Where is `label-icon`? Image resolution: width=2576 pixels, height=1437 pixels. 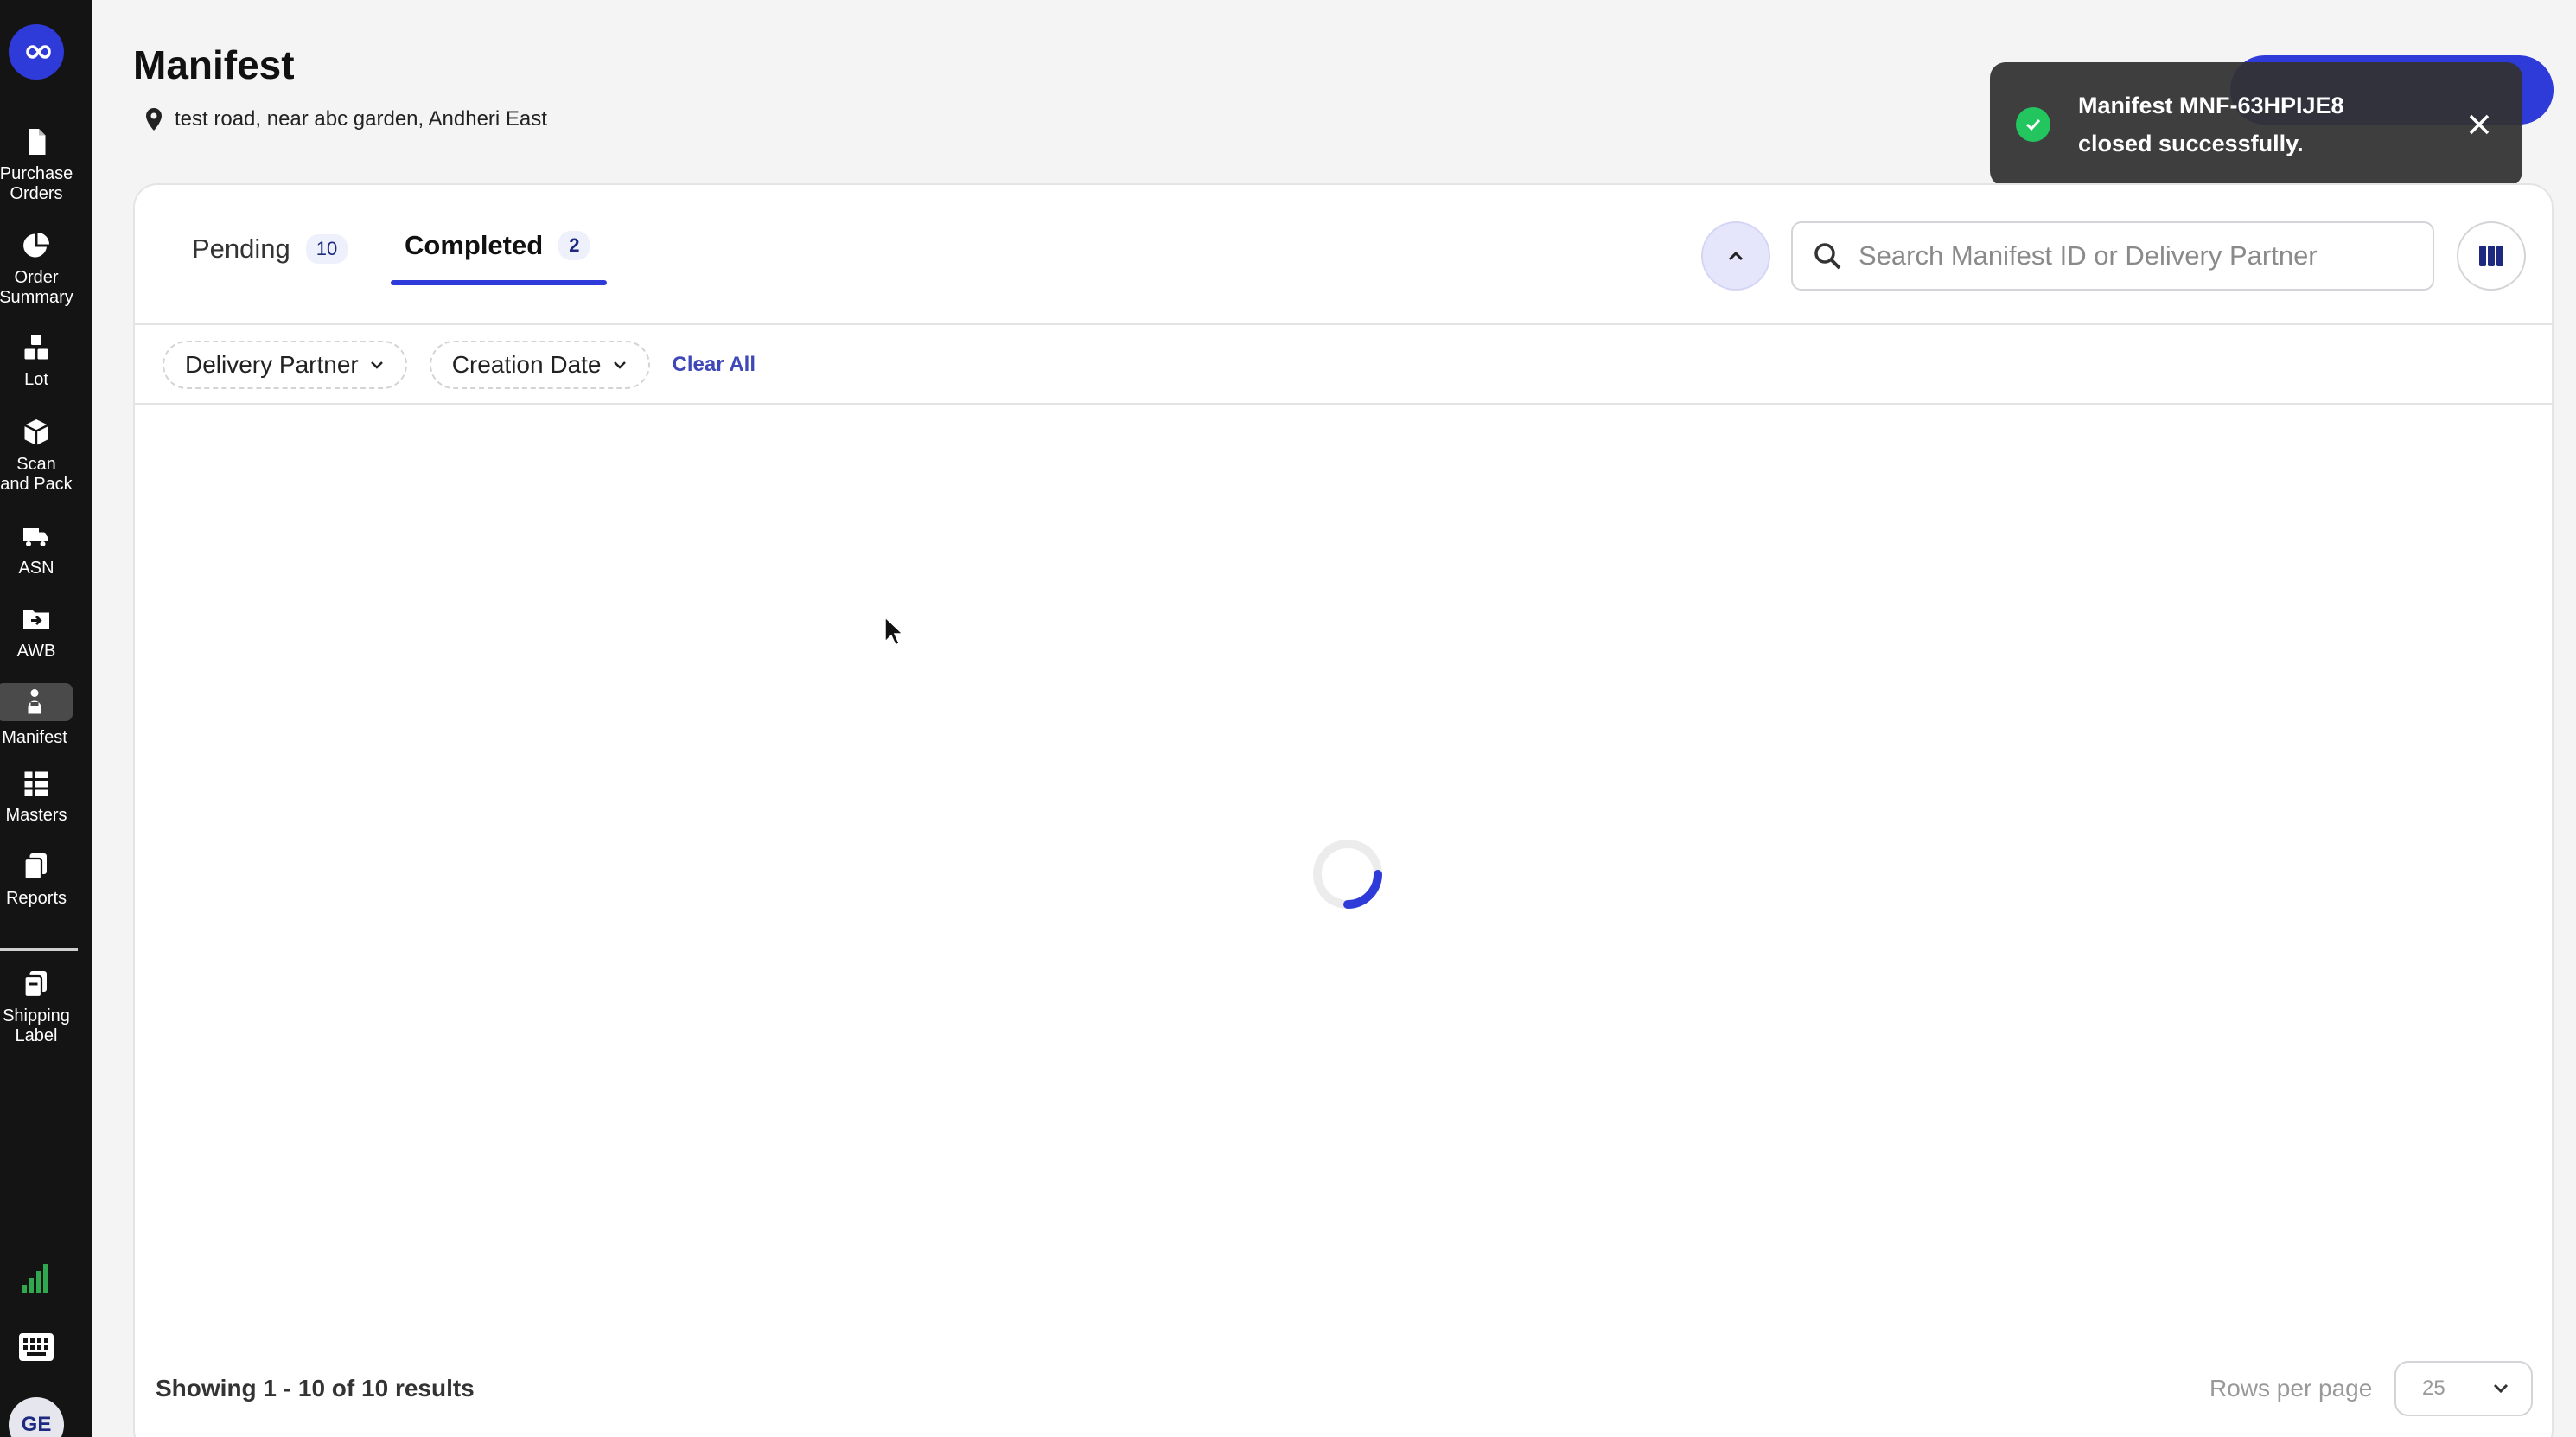 label-icon is located at coordinates (35, 985).